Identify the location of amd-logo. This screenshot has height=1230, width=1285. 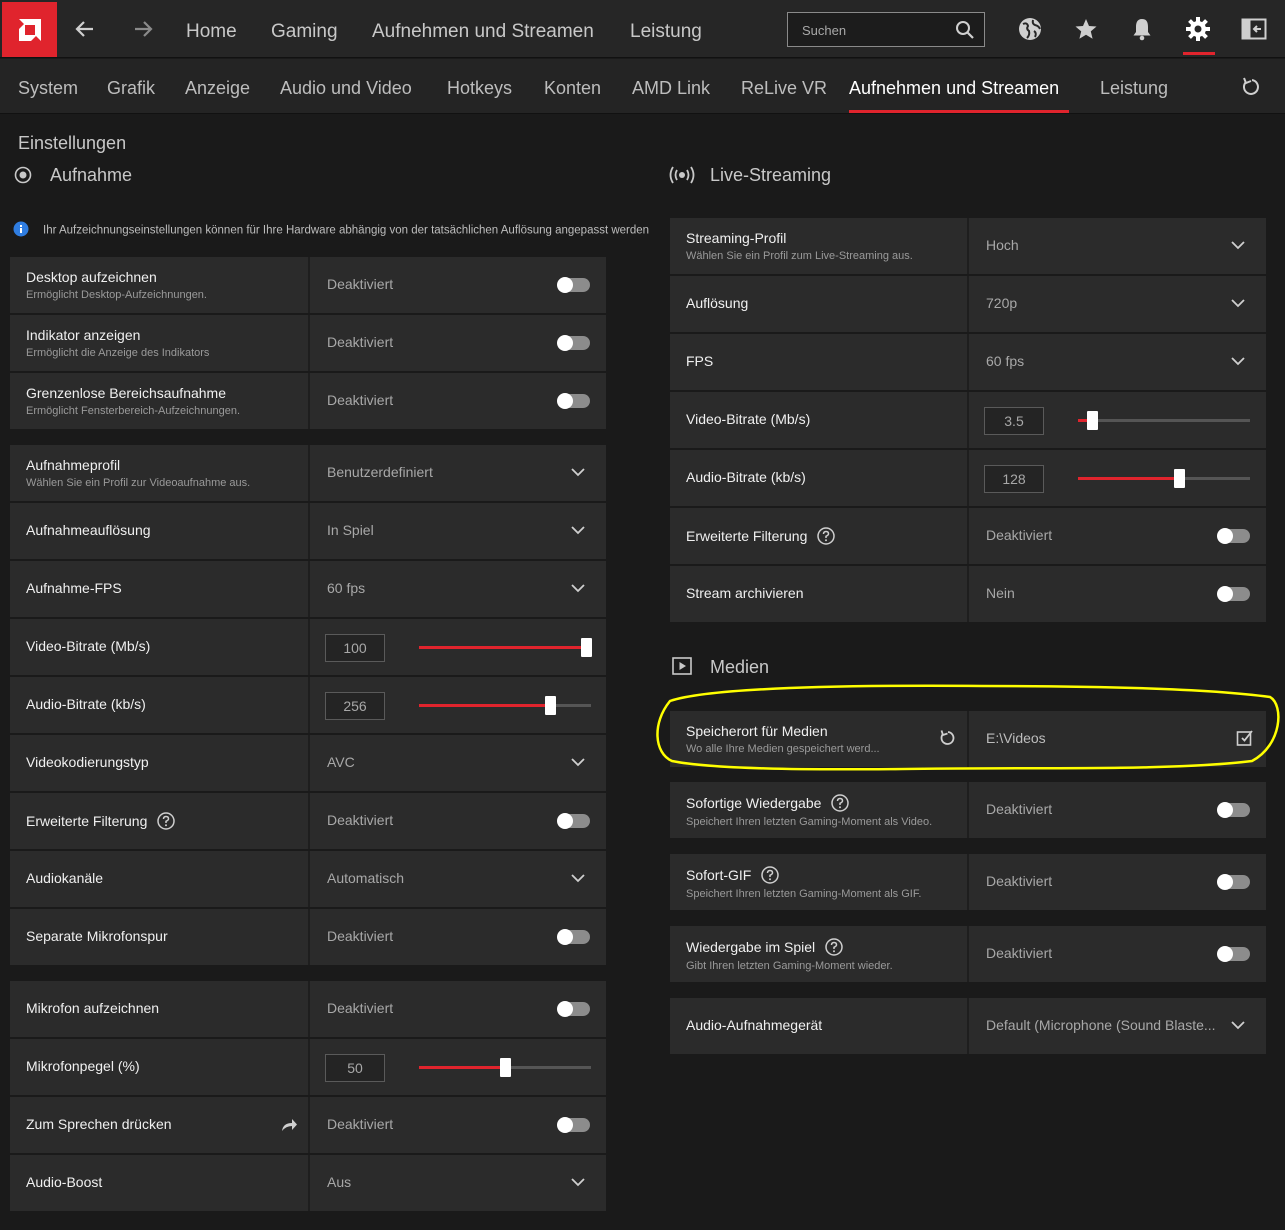
(29, 29).